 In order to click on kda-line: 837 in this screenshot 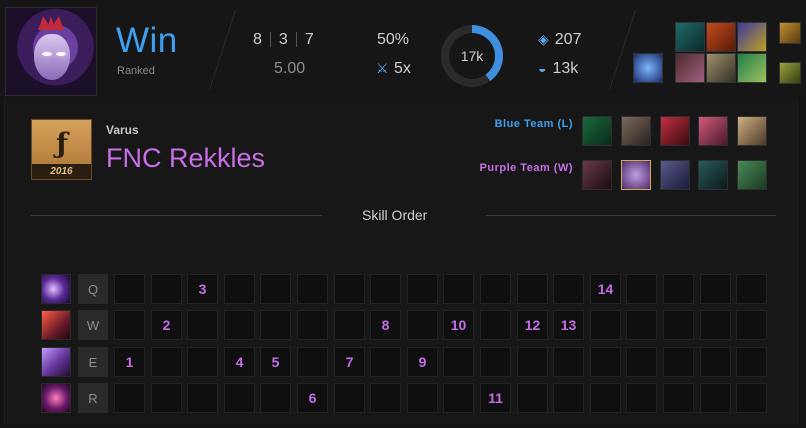, I will do `click(283, 40)`.